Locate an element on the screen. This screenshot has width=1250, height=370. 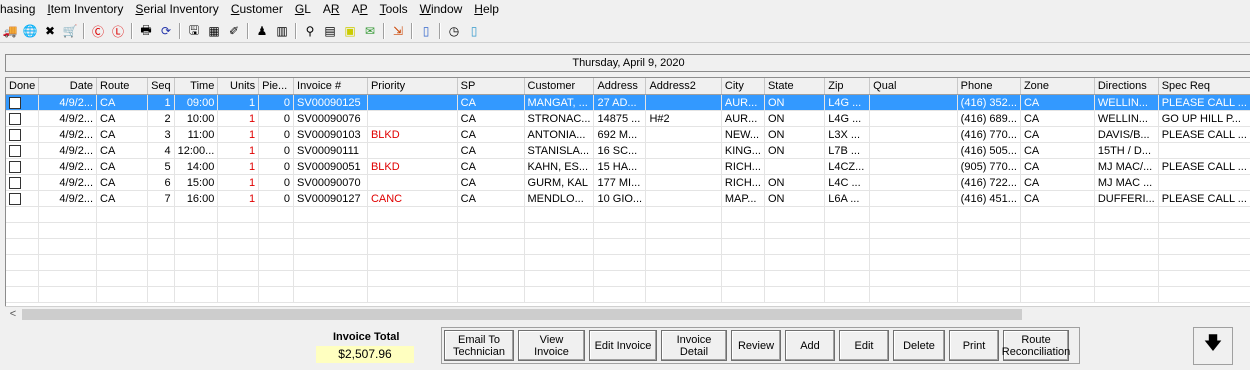
column-header-date: Date is located at coordinates (68, 86).